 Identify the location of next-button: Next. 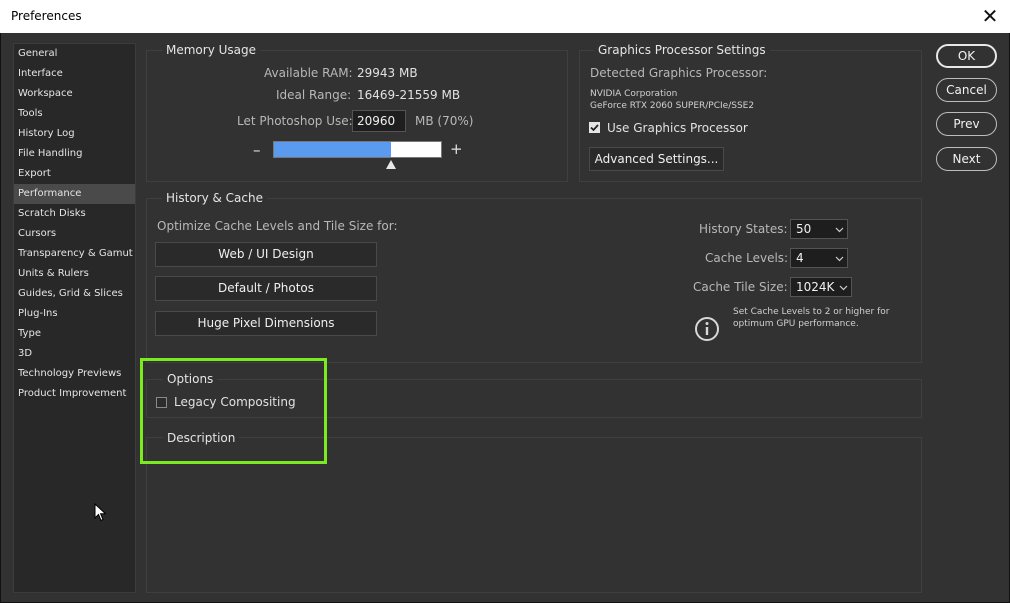
(966, 159).